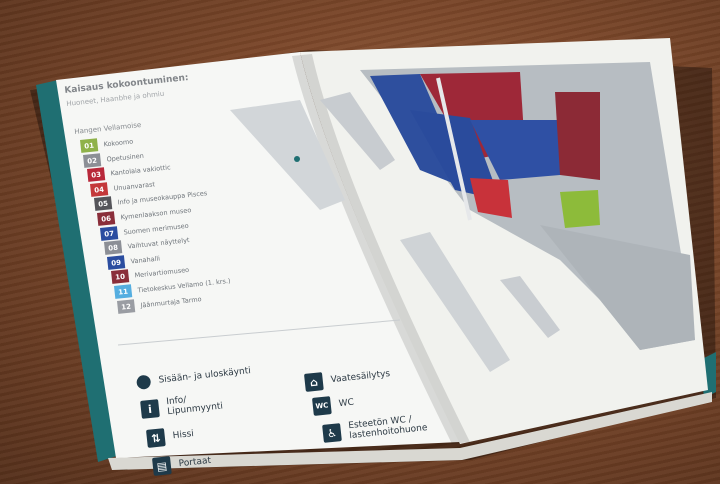  I want to click on hanger-icon: ⌂, so click(314, 382).